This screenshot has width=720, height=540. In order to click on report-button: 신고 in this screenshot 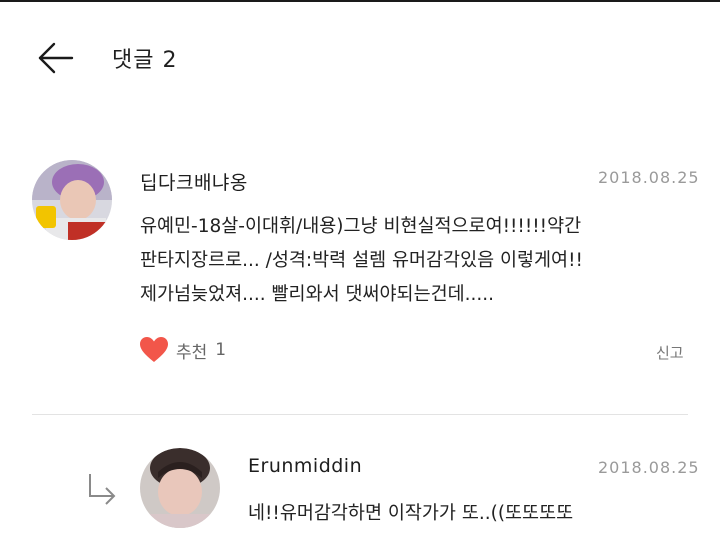, I will do `click(670, 352)`.